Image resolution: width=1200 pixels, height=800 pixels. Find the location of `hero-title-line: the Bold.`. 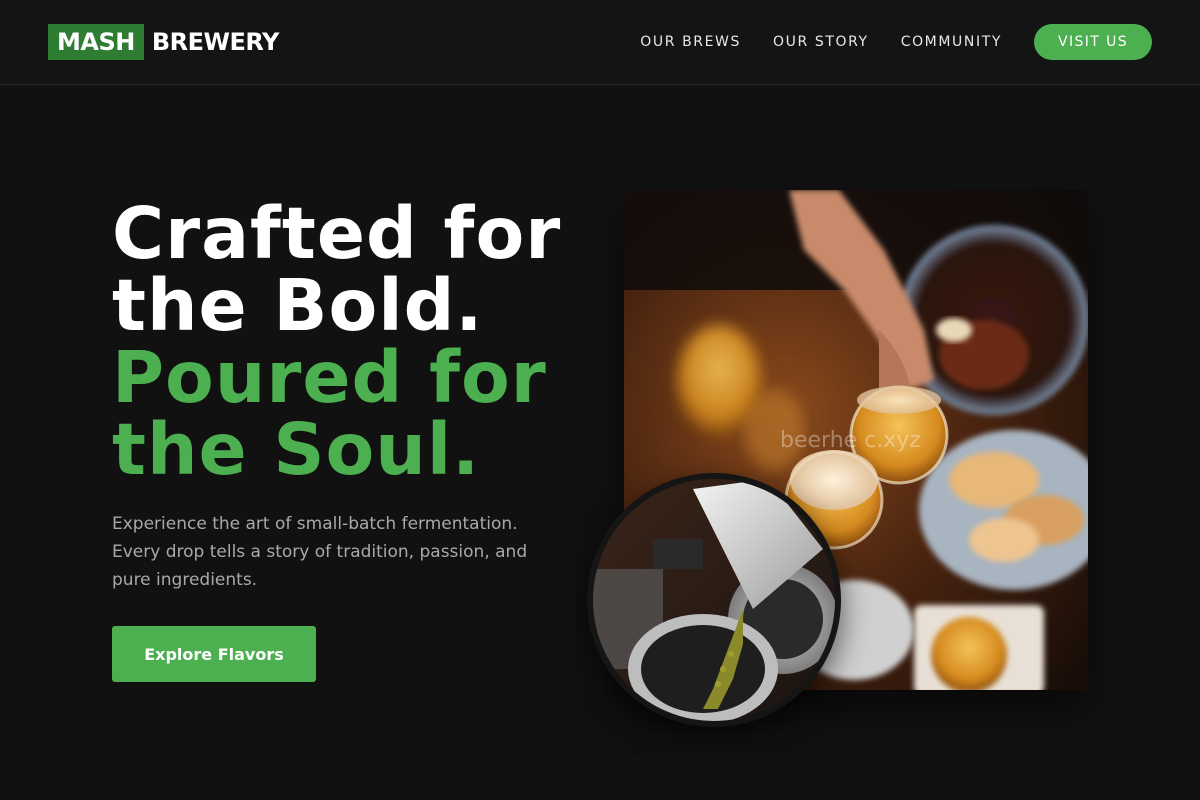

hero-title-line: the Bold. is located at coordinates (298, 305).